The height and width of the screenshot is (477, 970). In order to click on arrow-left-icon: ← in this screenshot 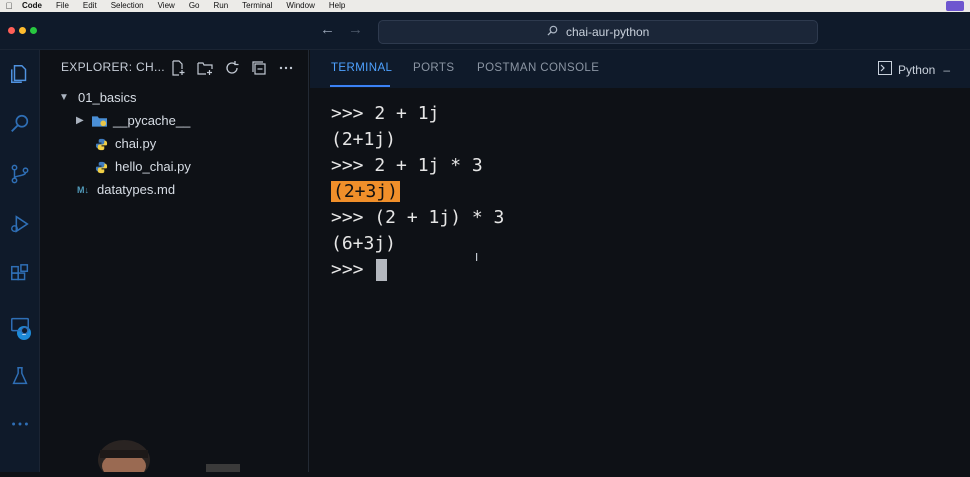, I will do `click(327, 29)`.